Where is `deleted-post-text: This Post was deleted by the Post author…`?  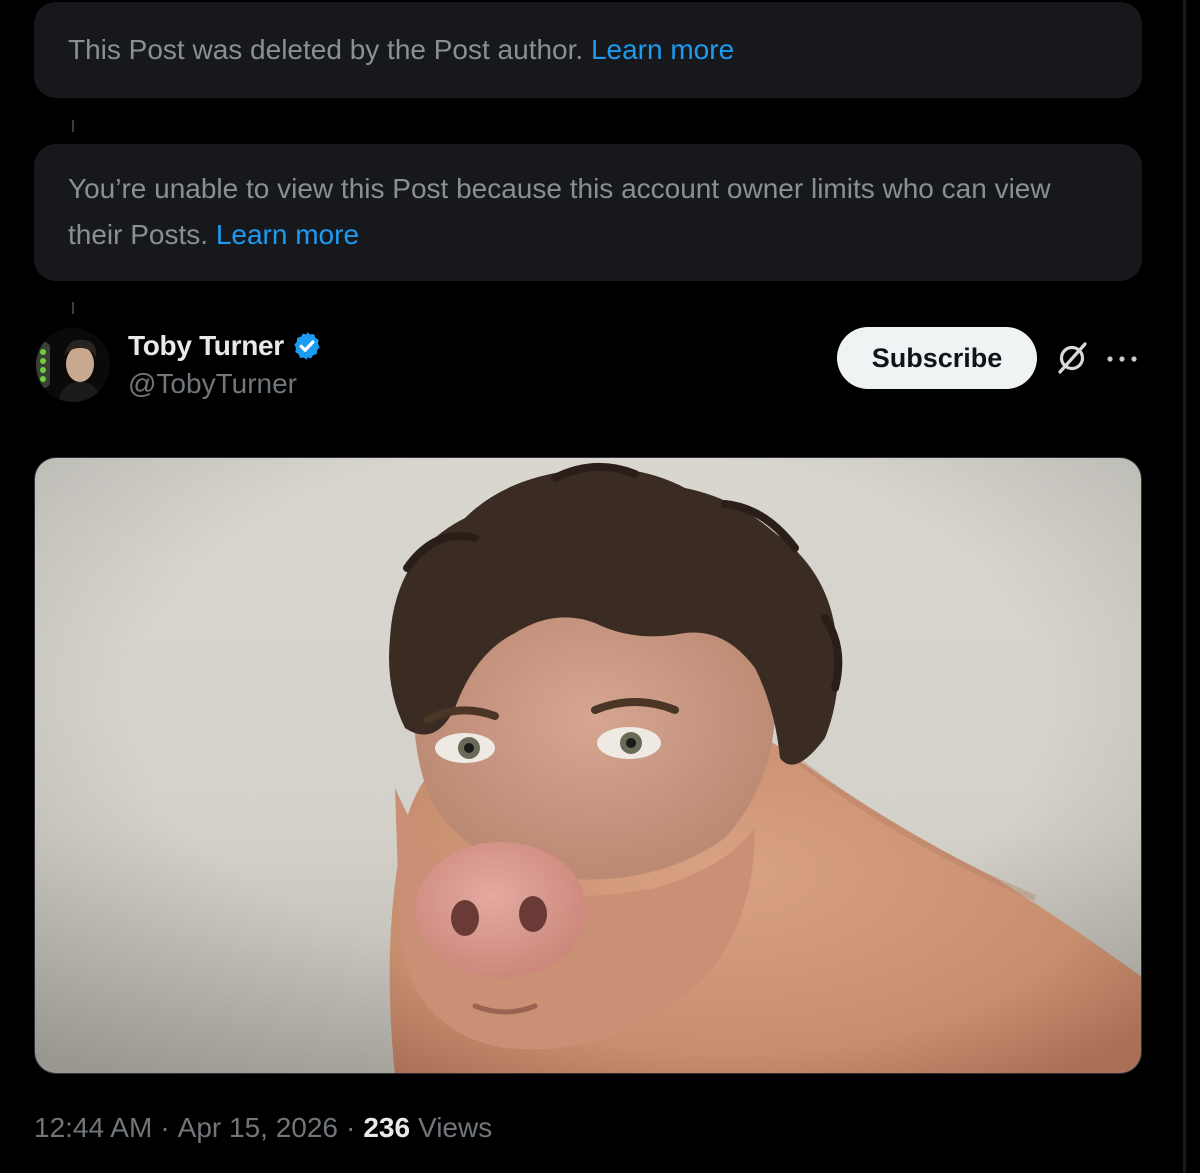
deleted-post-text: This Post was deleted by the Post author… is located at coordinates (326, 49).